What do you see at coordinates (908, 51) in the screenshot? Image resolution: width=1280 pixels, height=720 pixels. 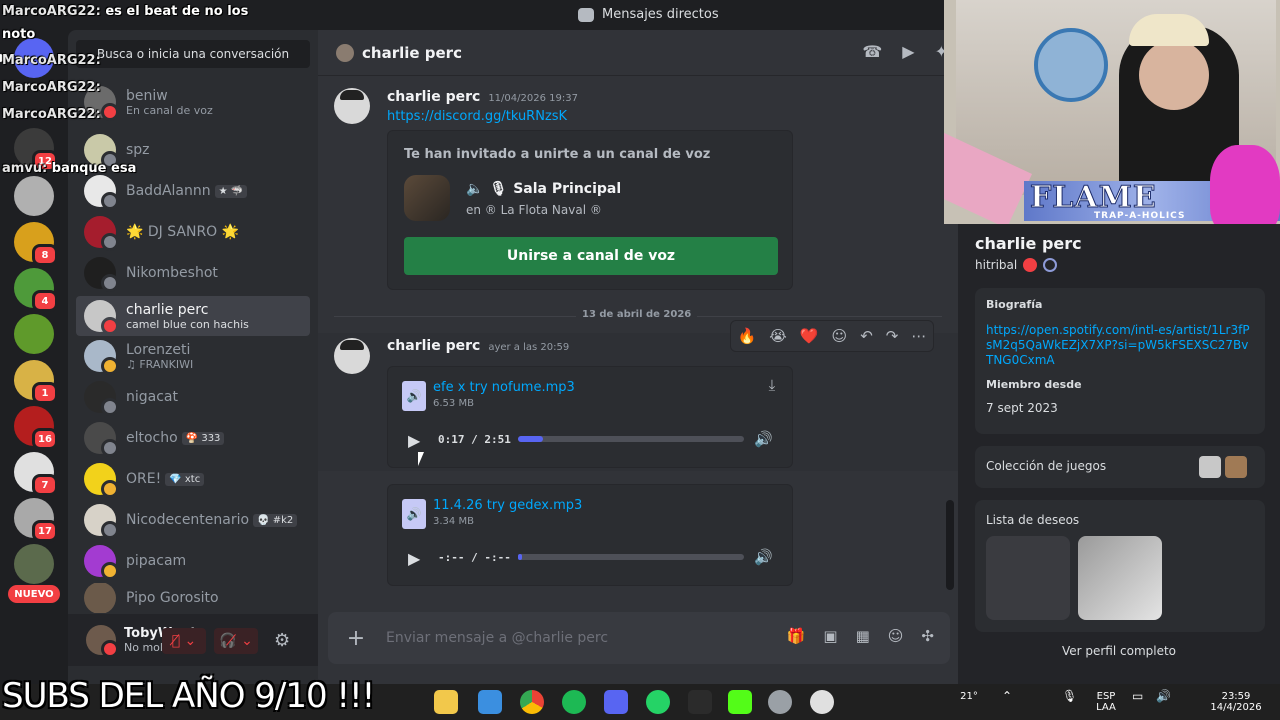 I see `video-call-icon: ▶` at bounding box center [908, 51].